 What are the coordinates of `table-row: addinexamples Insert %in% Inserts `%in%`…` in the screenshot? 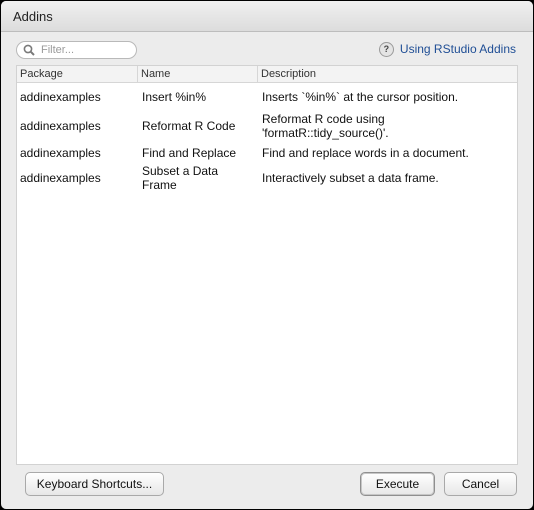 It's located at (267, 97).